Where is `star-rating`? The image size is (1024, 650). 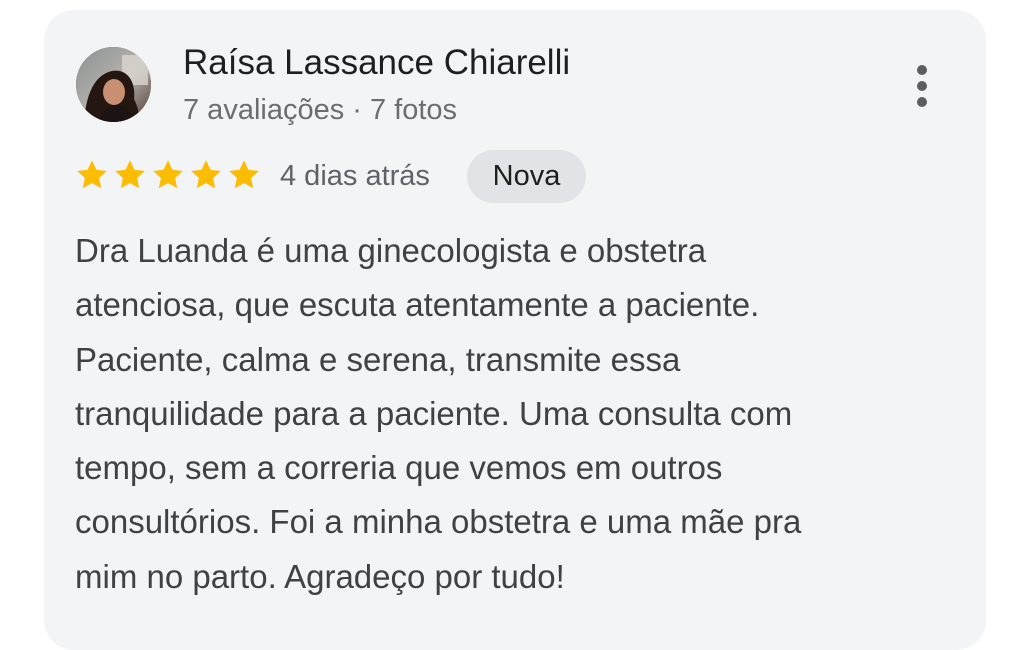 star-rating is located at coordinates (168, 175).